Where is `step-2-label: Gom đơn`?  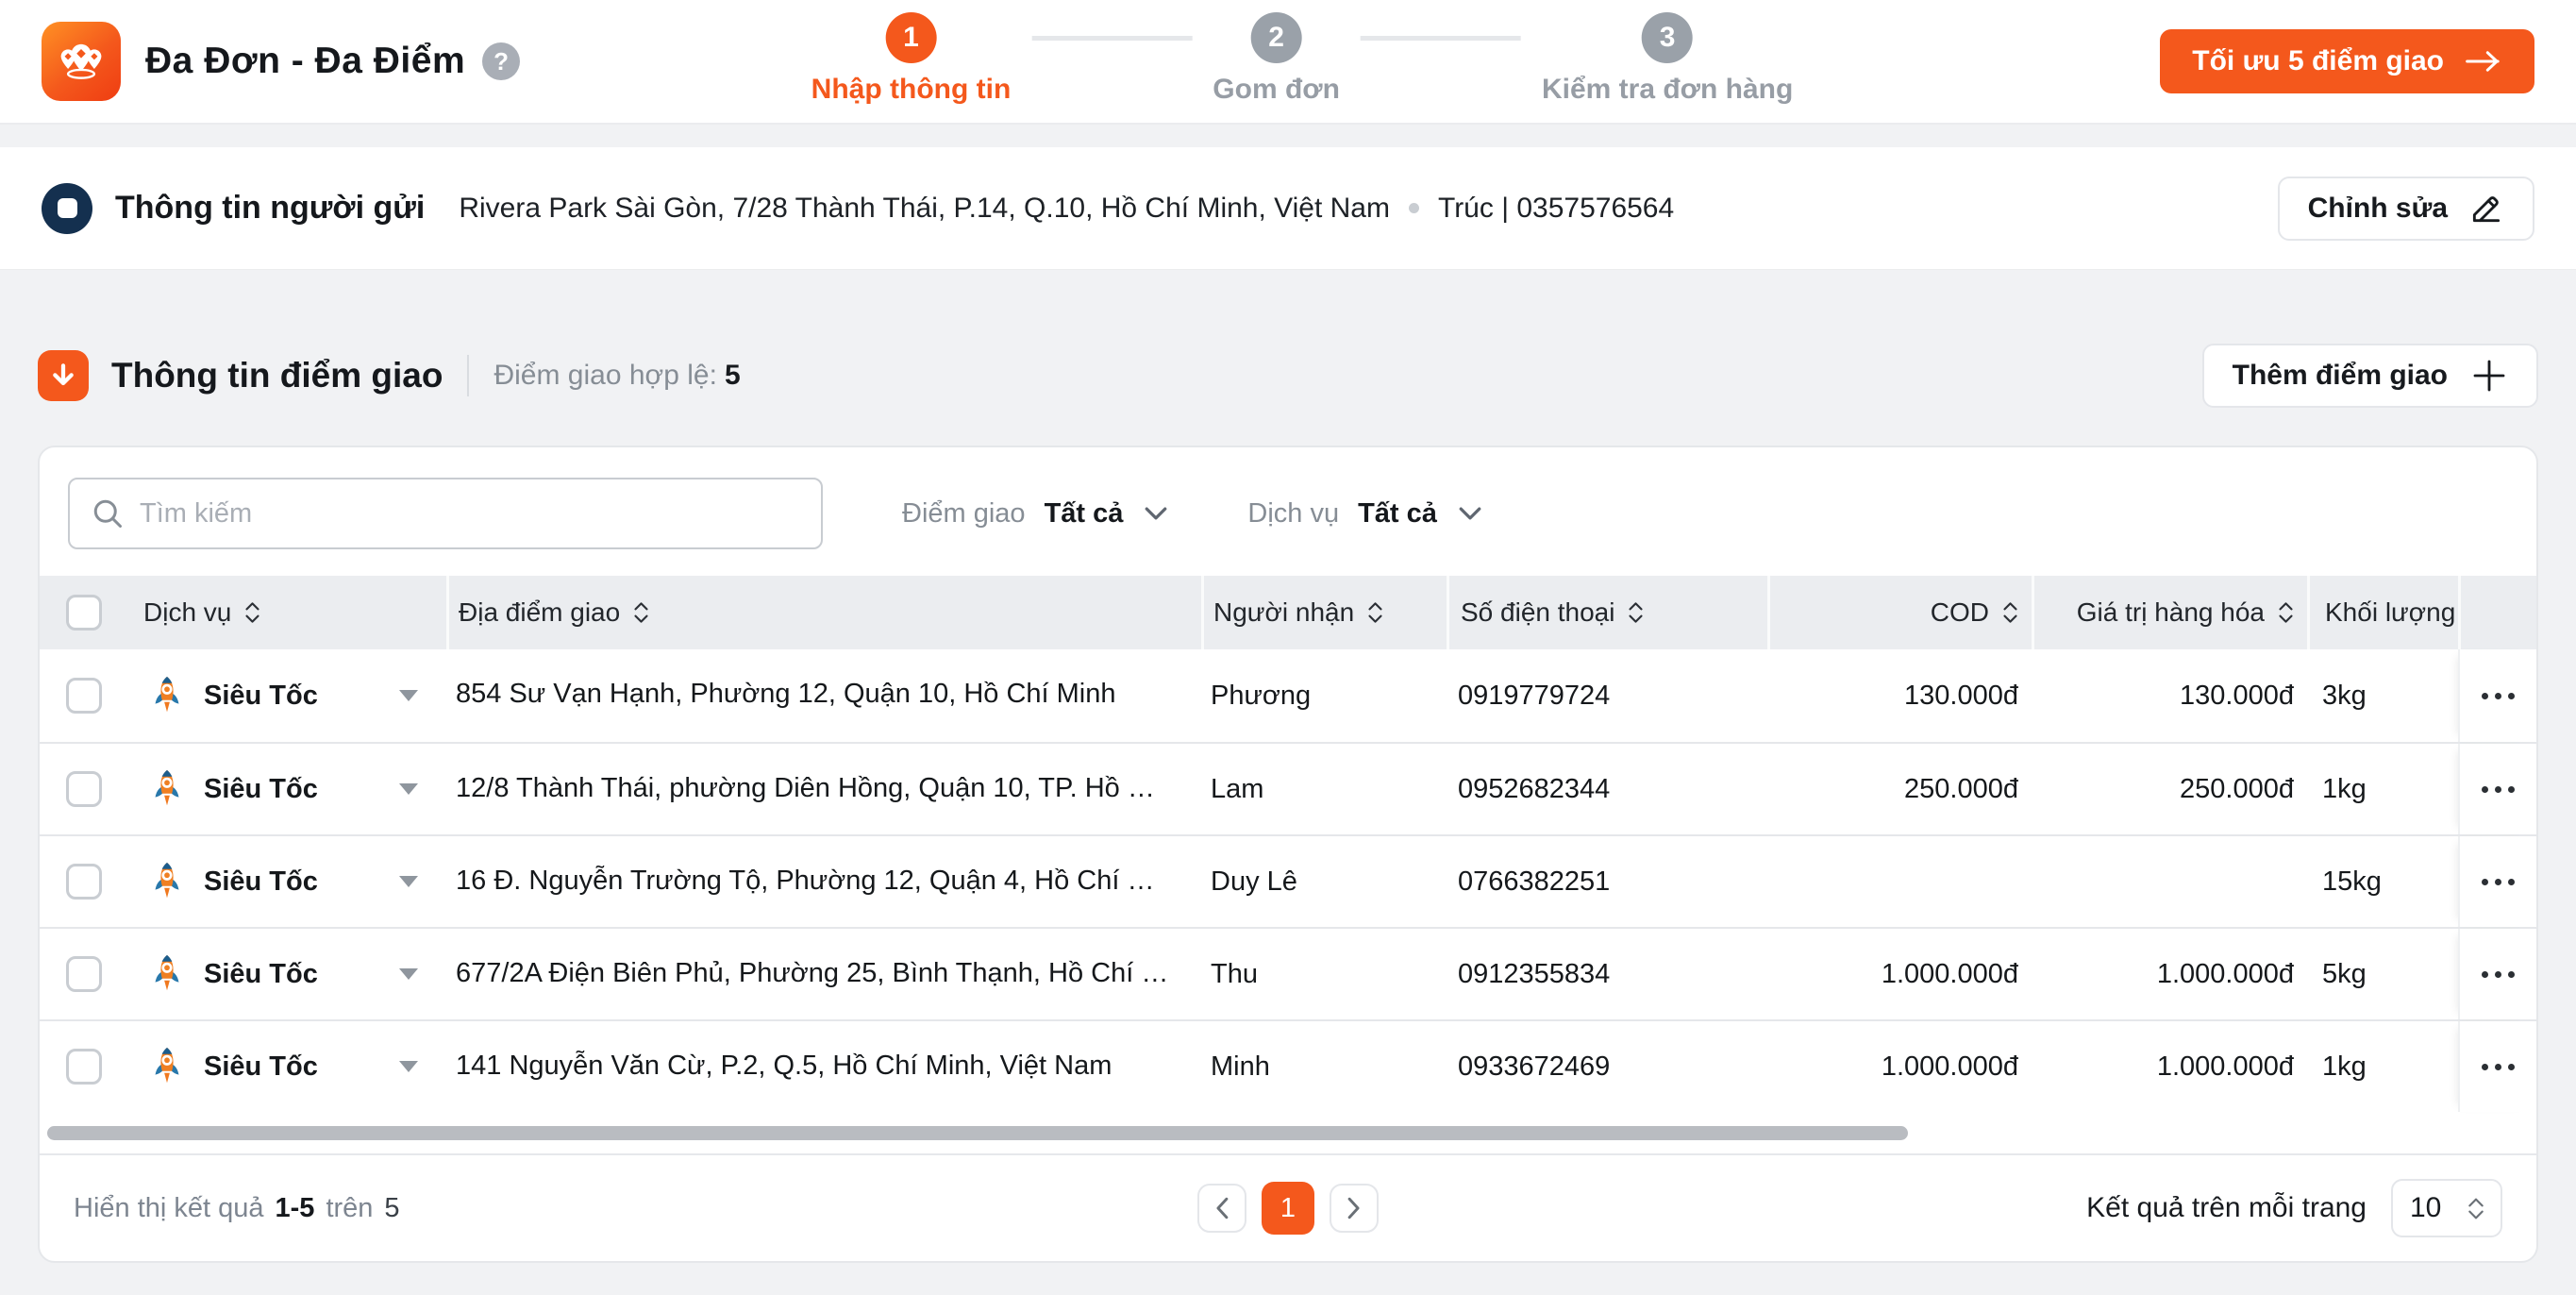 step-2-label: Gom đơn is located at coordinates (1276, 90).